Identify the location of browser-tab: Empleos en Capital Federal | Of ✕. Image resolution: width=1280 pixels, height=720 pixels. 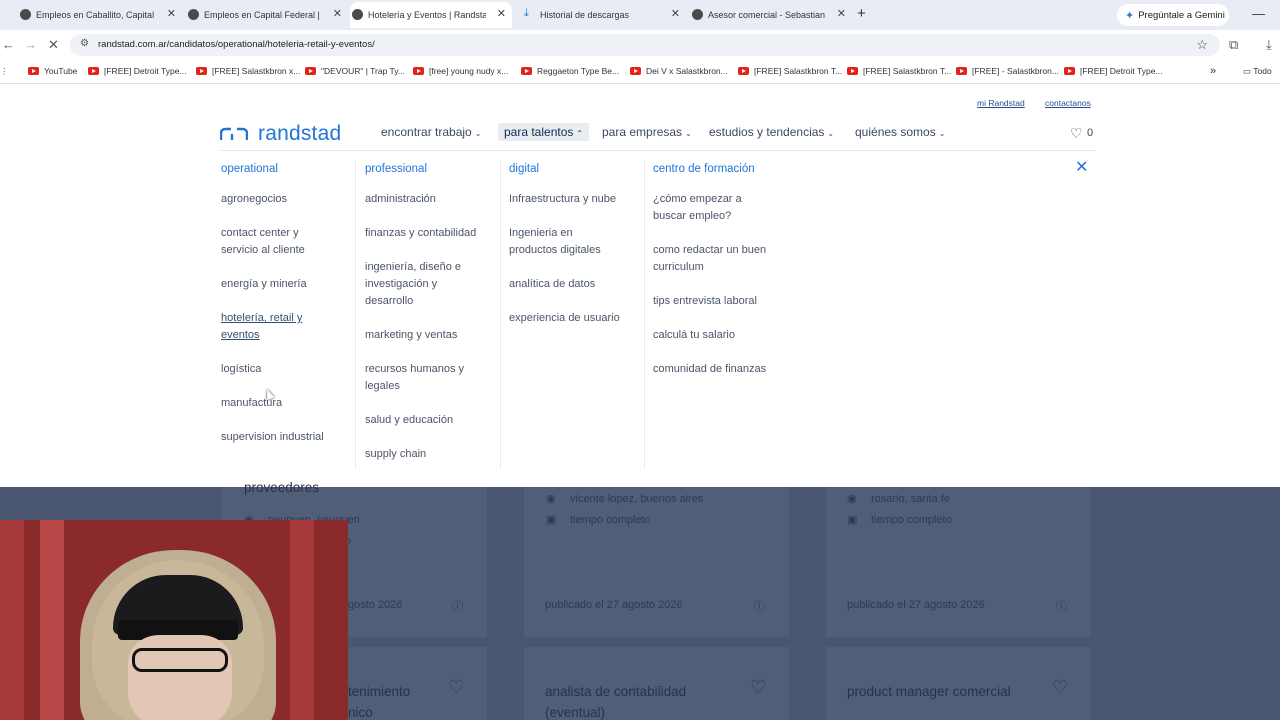
(264, 15).